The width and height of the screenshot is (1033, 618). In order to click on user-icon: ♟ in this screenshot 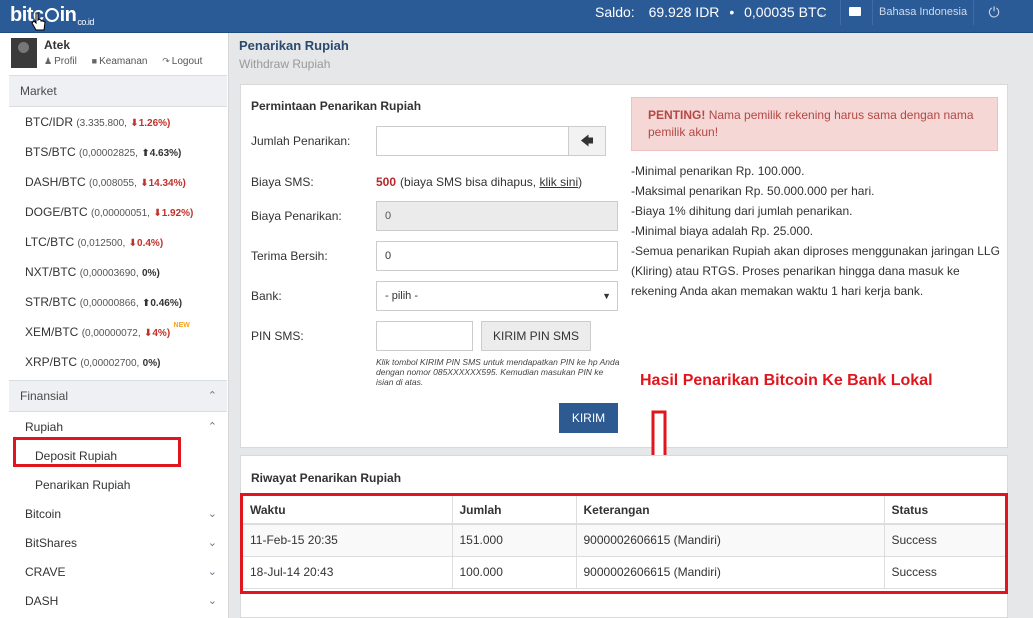, I will do `click(48, 61)`.